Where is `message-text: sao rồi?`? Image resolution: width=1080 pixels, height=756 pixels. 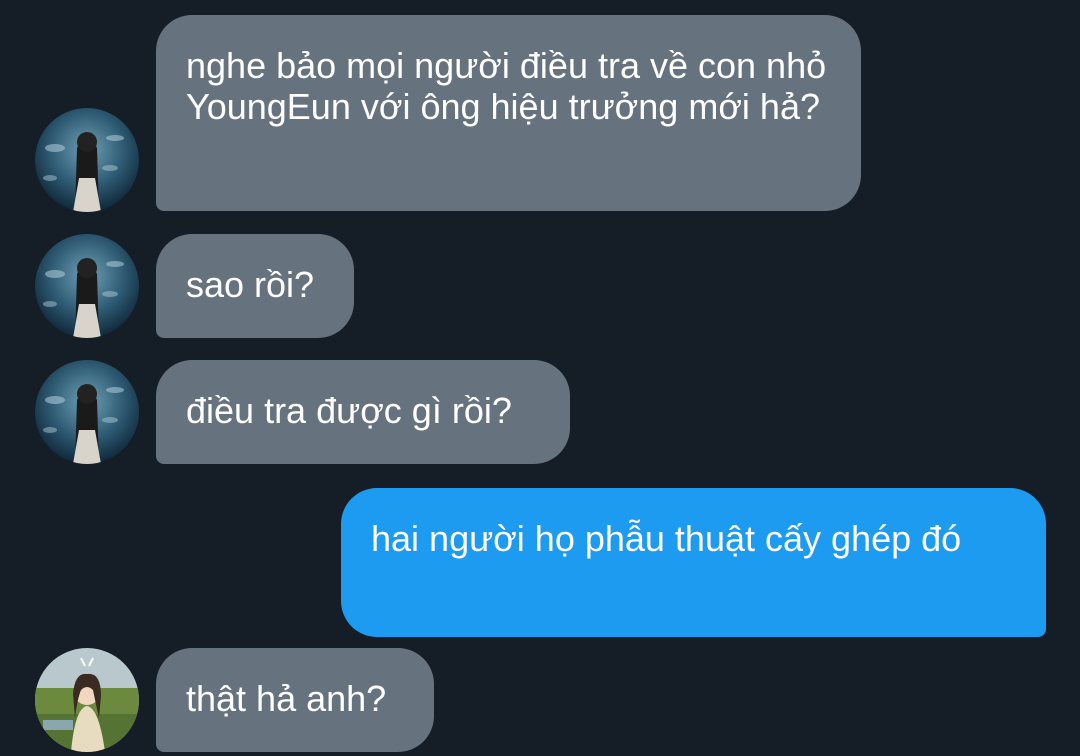 message-text: sao rồi? is located at coordinates (250, 284).